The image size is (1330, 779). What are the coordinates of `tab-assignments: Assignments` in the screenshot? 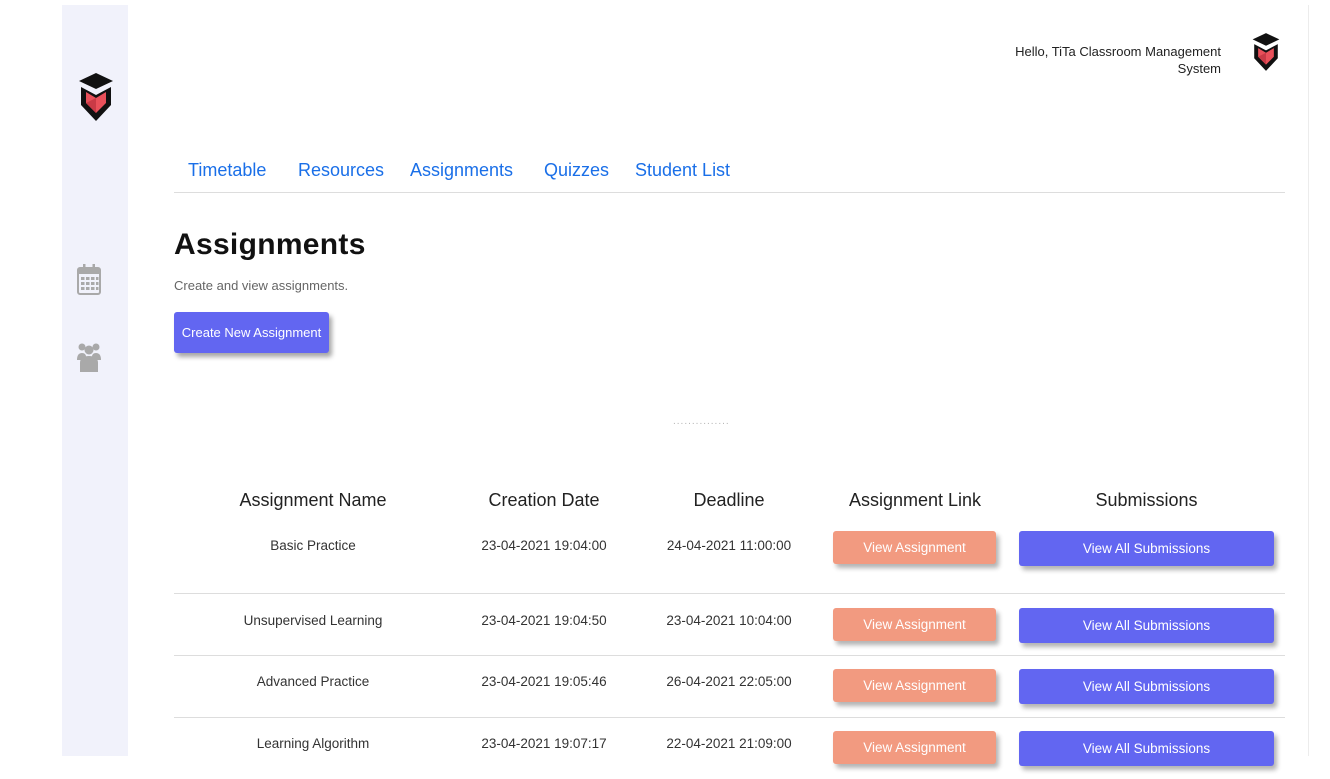 It's located at (461, 170).